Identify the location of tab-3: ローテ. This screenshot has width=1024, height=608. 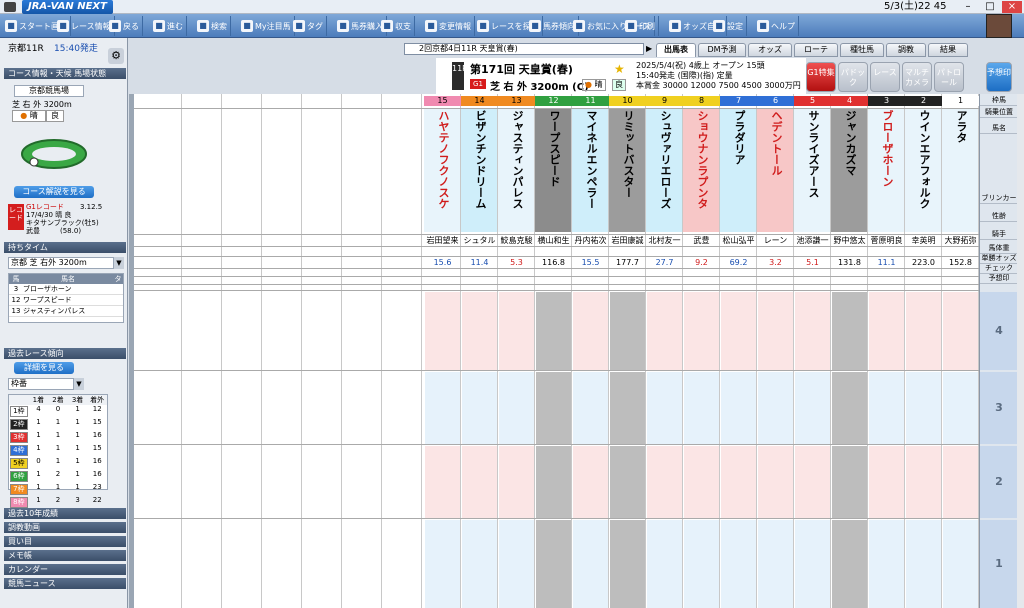
(816, 50).